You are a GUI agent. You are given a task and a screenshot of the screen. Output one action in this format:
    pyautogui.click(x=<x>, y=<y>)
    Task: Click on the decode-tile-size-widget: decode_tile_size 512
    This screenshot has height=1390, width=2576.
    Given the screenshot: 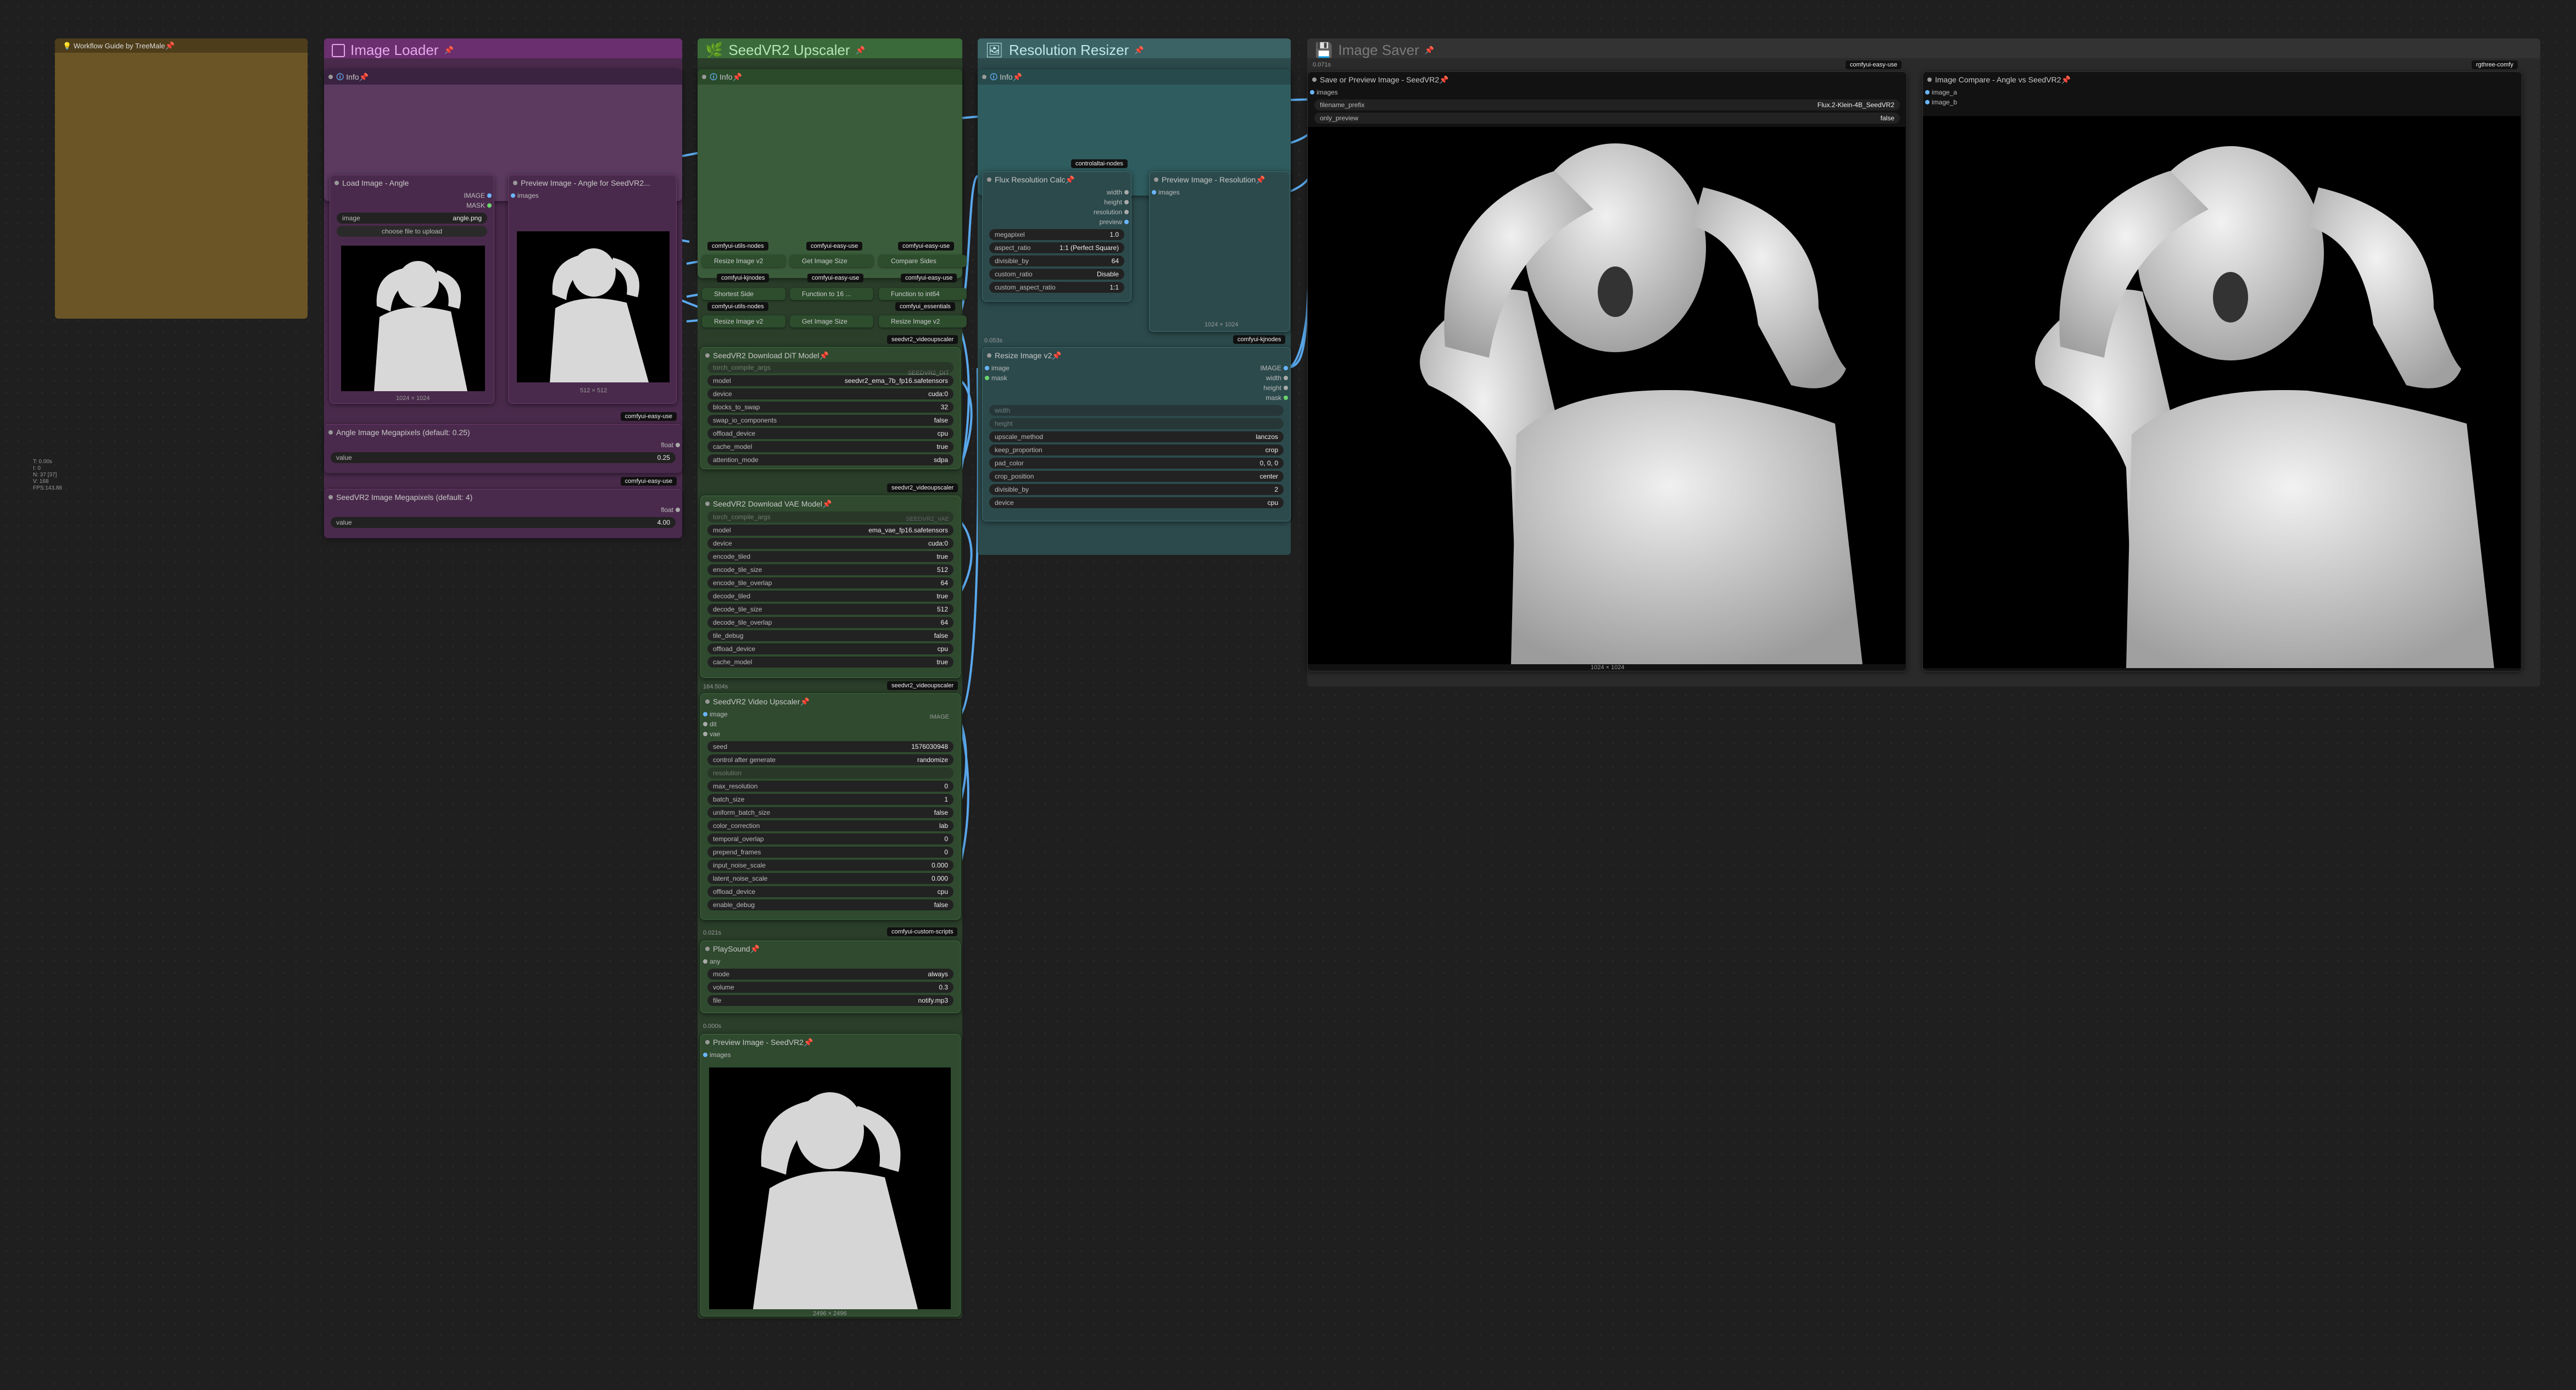 What is the action you would take?
    pyautogui.click(x=830, y=609)
    